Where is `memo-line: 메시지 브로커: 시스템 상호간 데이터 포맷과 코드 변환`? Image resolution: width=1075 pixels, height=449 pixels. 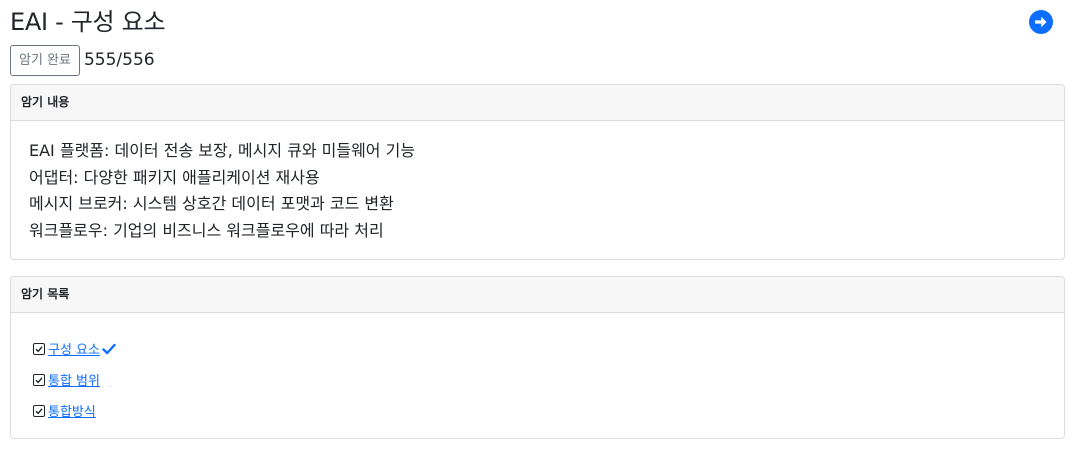
memo-line: 메시지 브로커: 시스템 상호간 데이터 포맷과 코드 변환 is located at coordinates (211, 203).